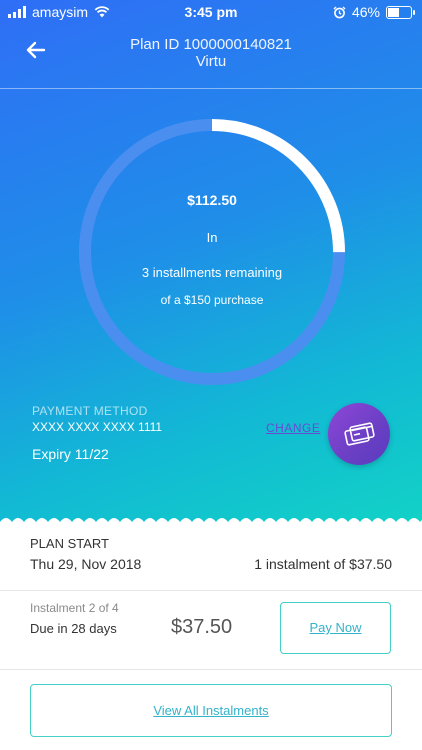  I want to click on merchant-name: Virtu, so click(211, 61).